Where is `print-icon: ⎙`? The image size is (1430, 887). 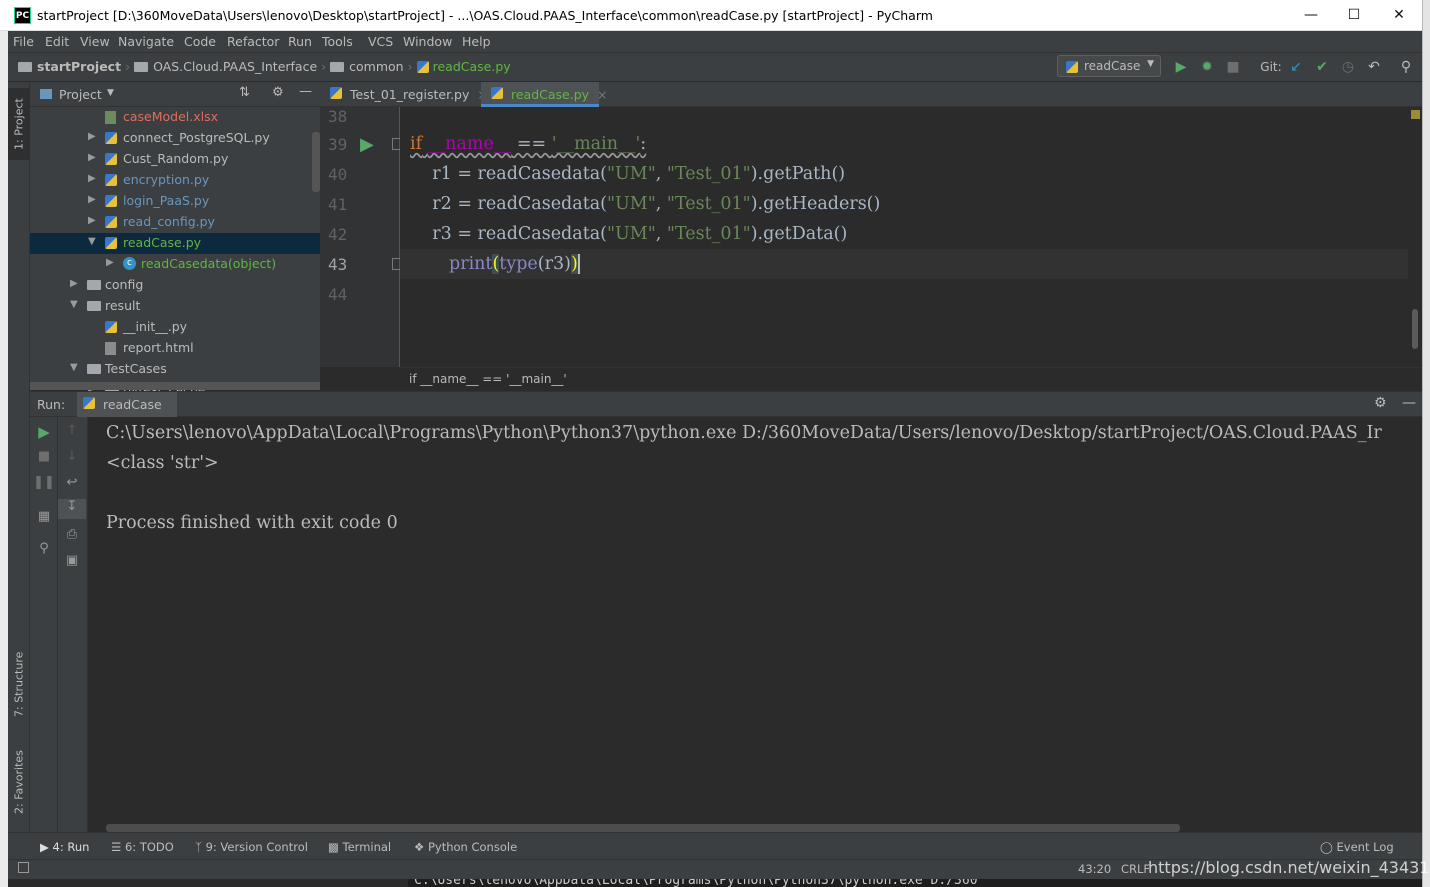 print-icon: ⎙ is located at coordinates (72, 534).